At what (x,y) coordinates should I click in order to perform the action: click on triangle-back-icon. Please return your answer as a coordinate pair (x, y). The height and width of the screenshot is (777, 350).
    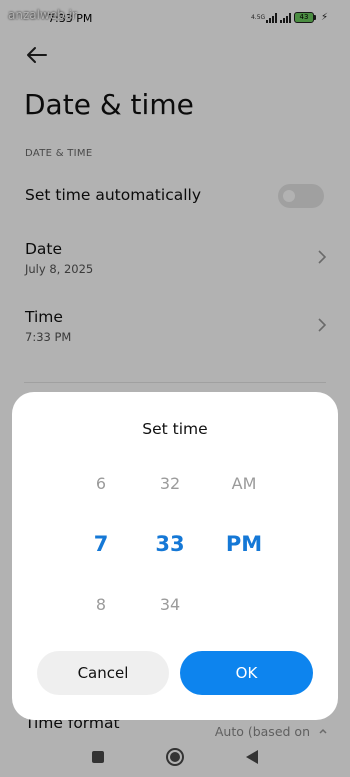
    Looking at the image, I should click on (252, 757).